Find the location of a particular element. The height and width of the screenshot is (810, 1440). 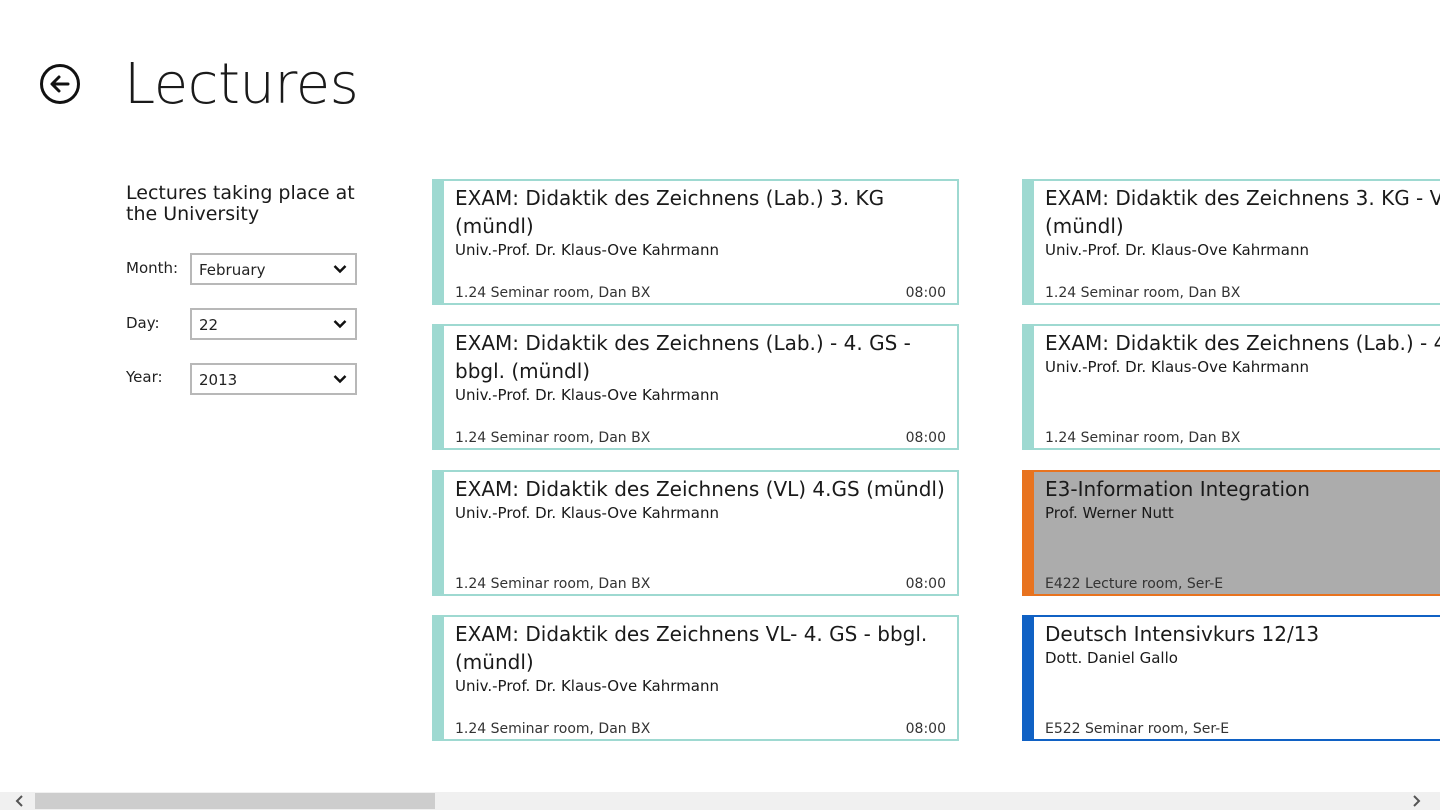

lecture-lecturer: Prof. Werner Nutt is located at coordinates (1109, 513).